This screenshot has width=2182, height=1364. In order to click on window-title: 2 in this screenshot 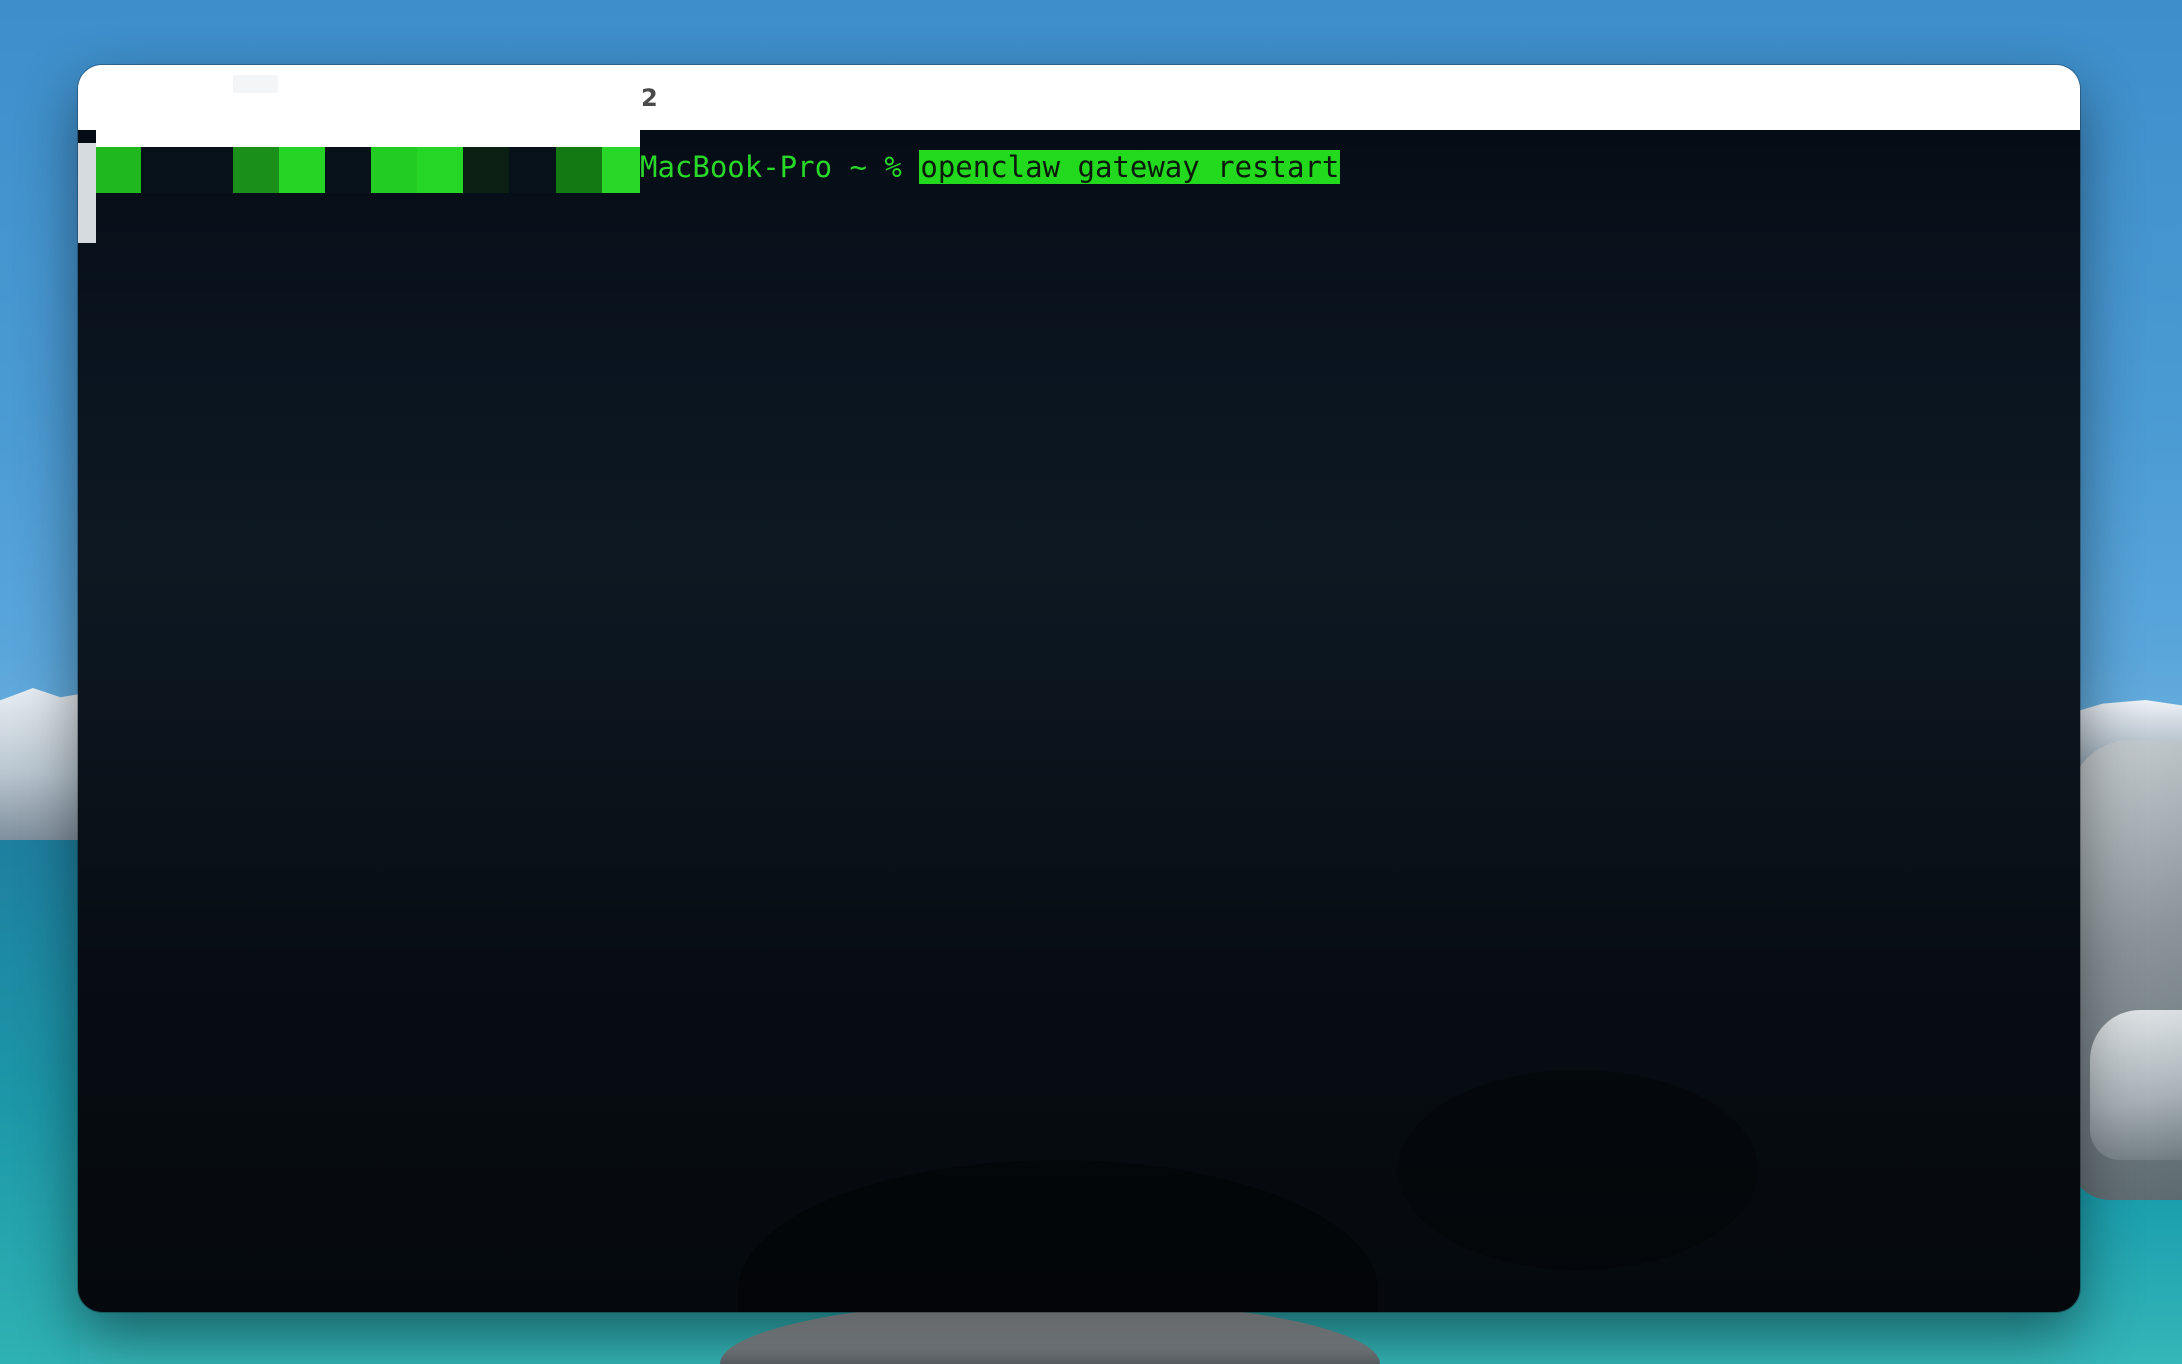, I will do `click(649, 98)`.